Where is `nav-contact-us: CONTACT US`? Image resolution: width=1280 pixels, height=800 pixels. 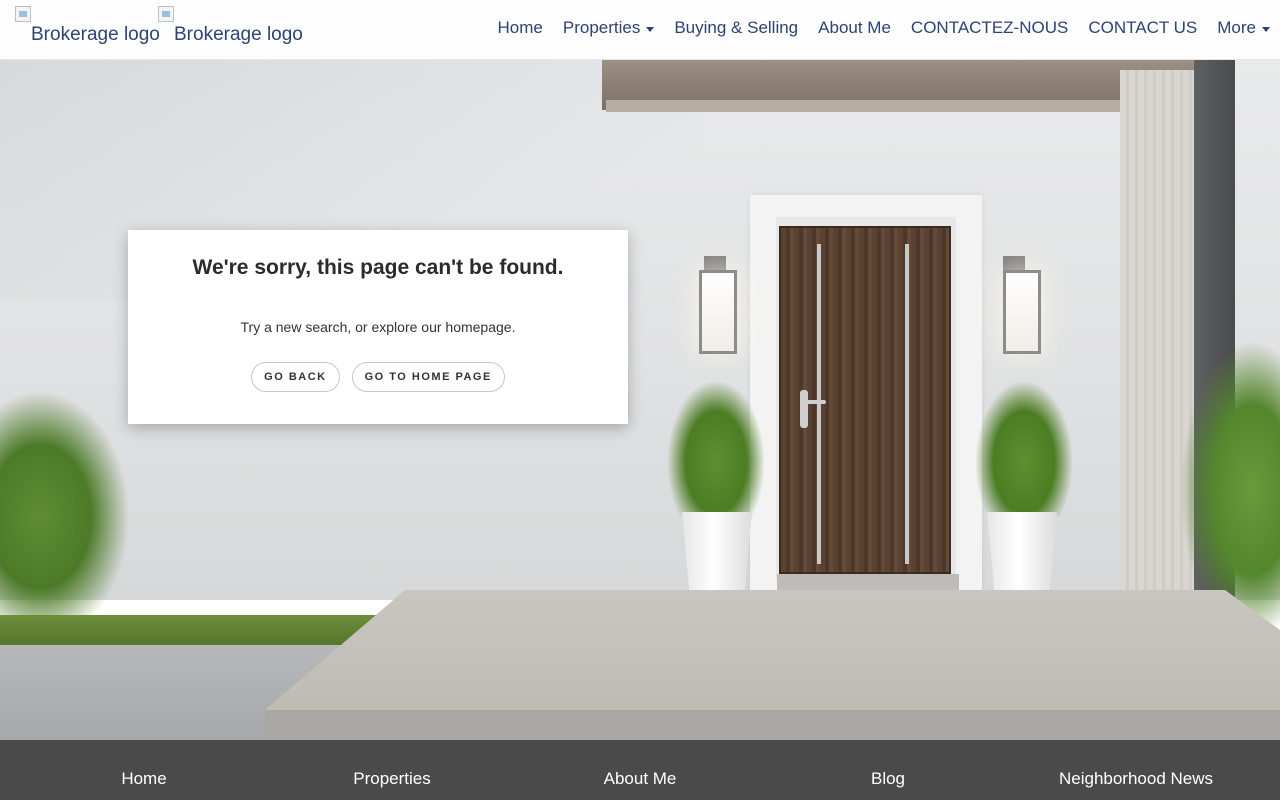
nav-contact-us: CONTACT US is located at coordinates (1142, 28).